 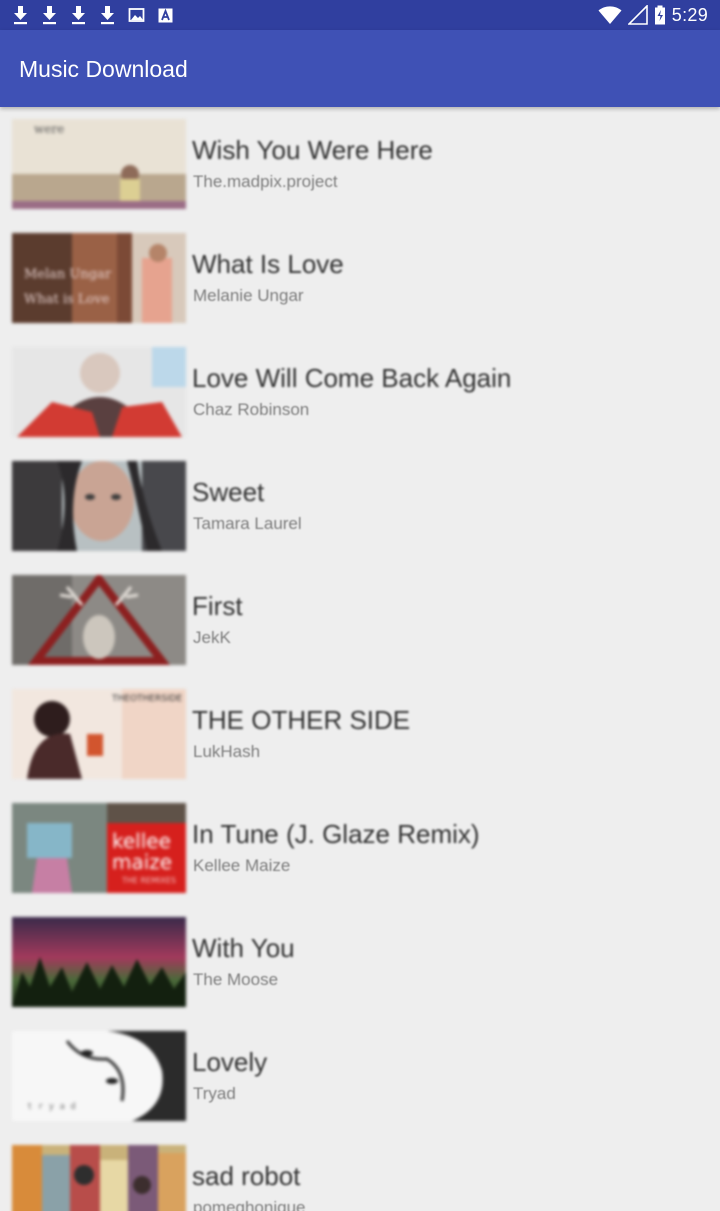 What do you see at coordinates (248, 295) in the screenshot?
I see `song-artist: Melanie Ungar` at bounding box center [248, 295].